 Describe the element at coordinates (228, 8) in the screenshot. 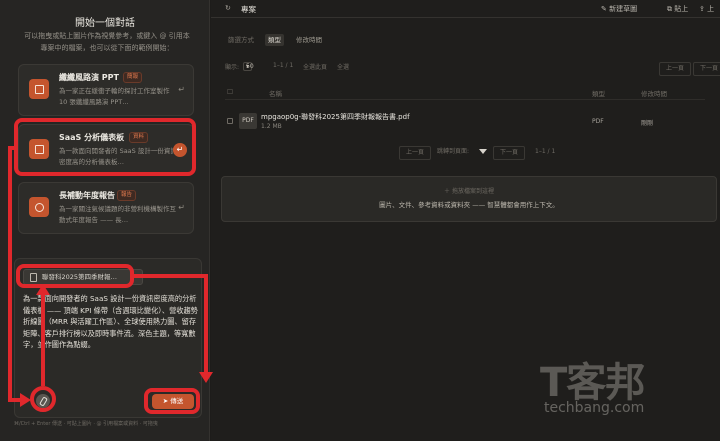

I see `refresh-icon: ↻` at that location.